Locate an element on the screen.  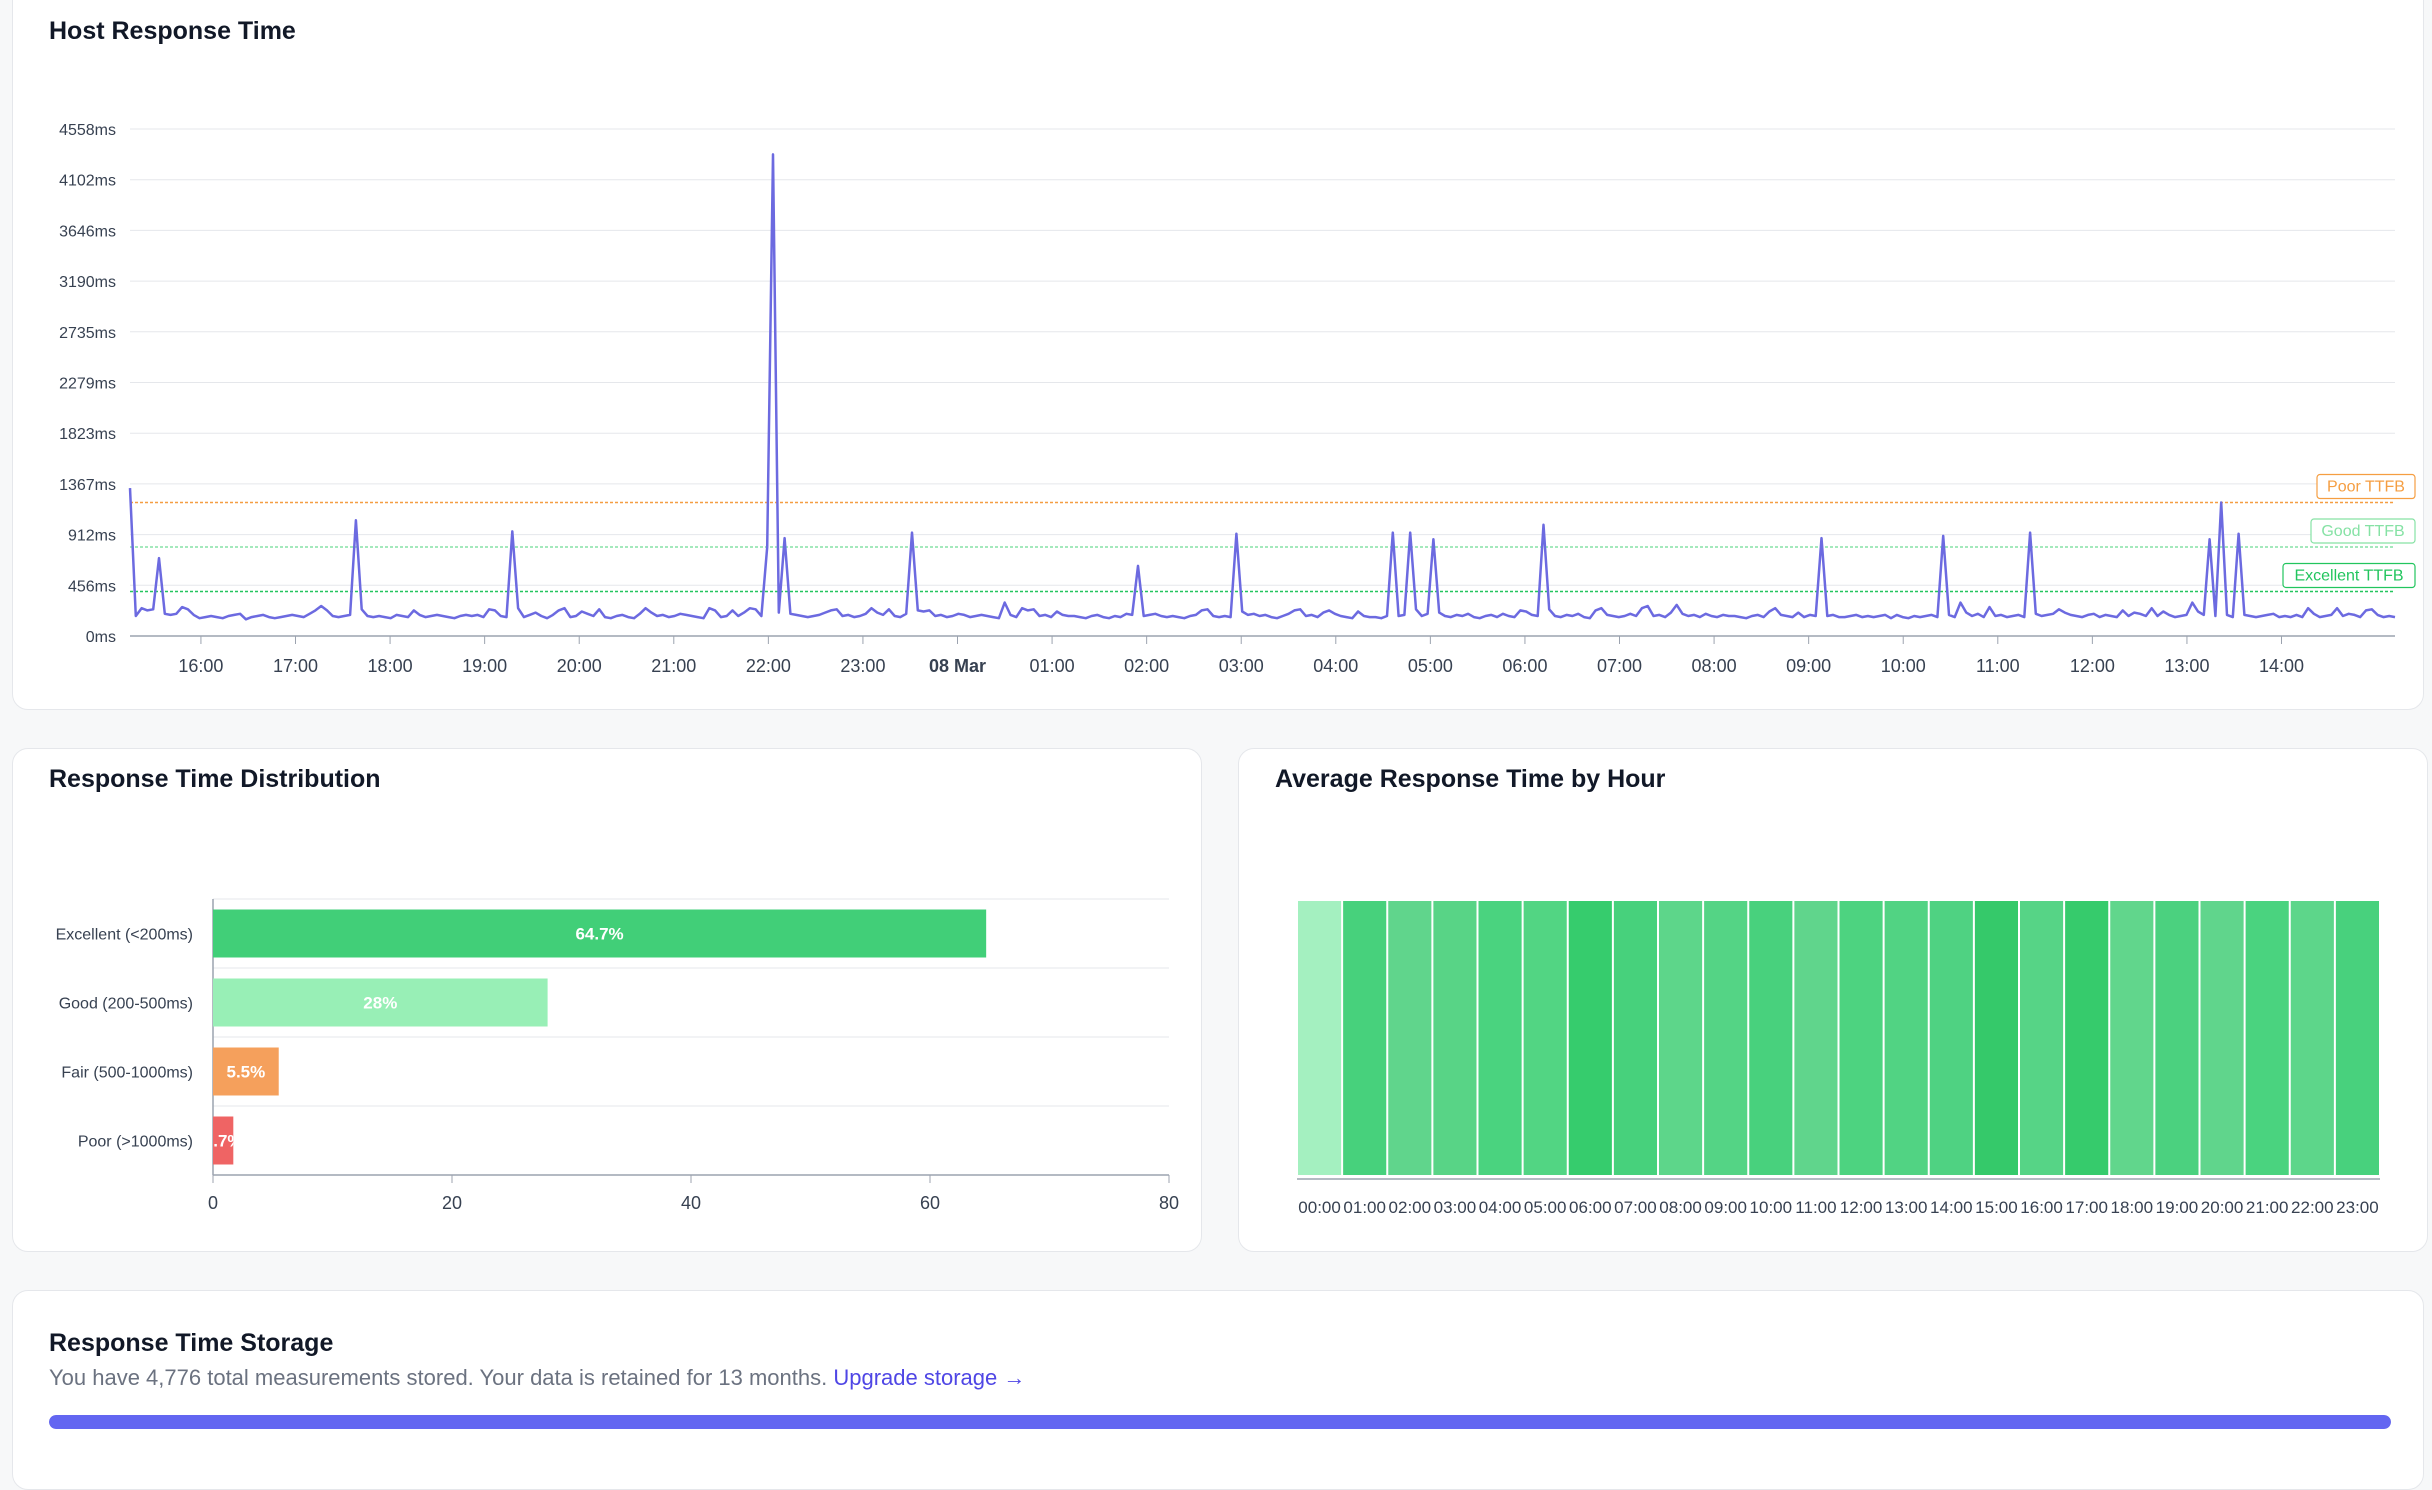
x-tick-label: 16:00 is located at coordinates (200, 666).